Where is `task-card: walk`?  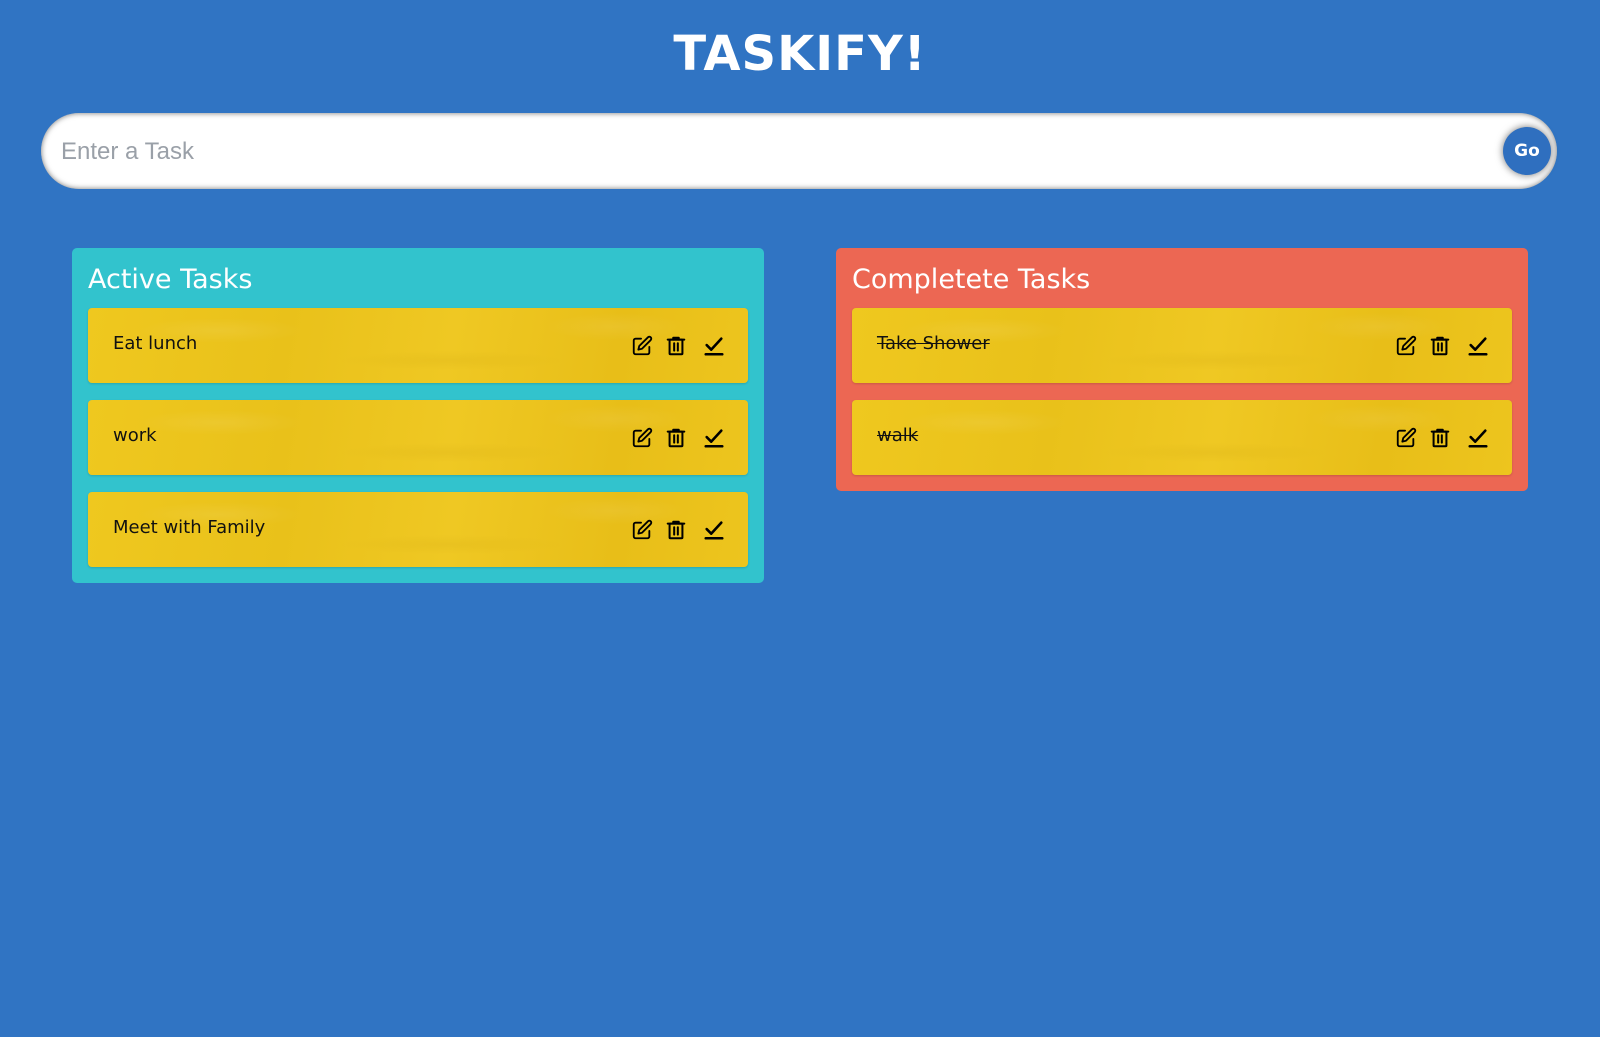
task-card: walk is located at coordinates (1182, 437).